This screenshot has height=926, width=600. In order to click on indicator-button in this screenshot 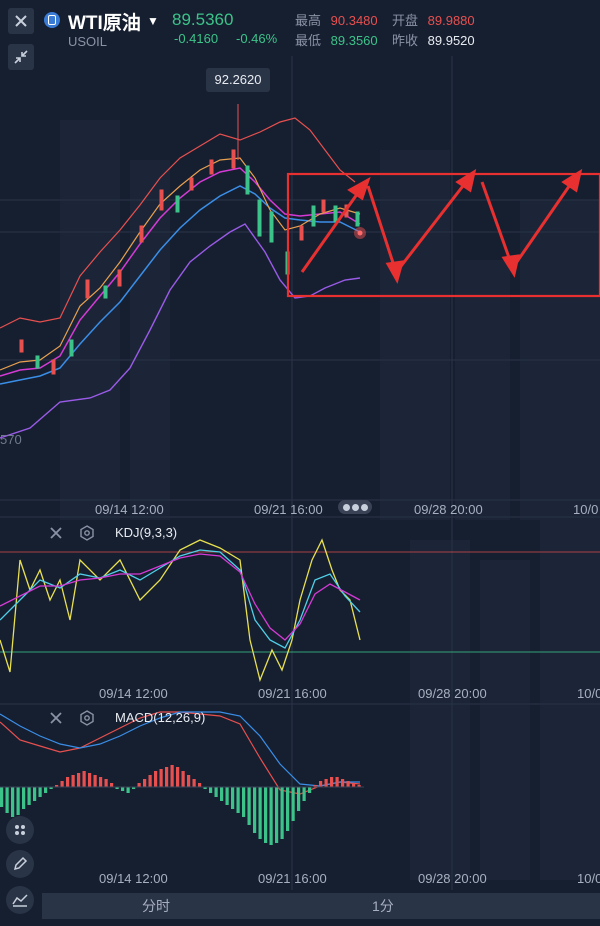, I will do `click(20, 900)`.